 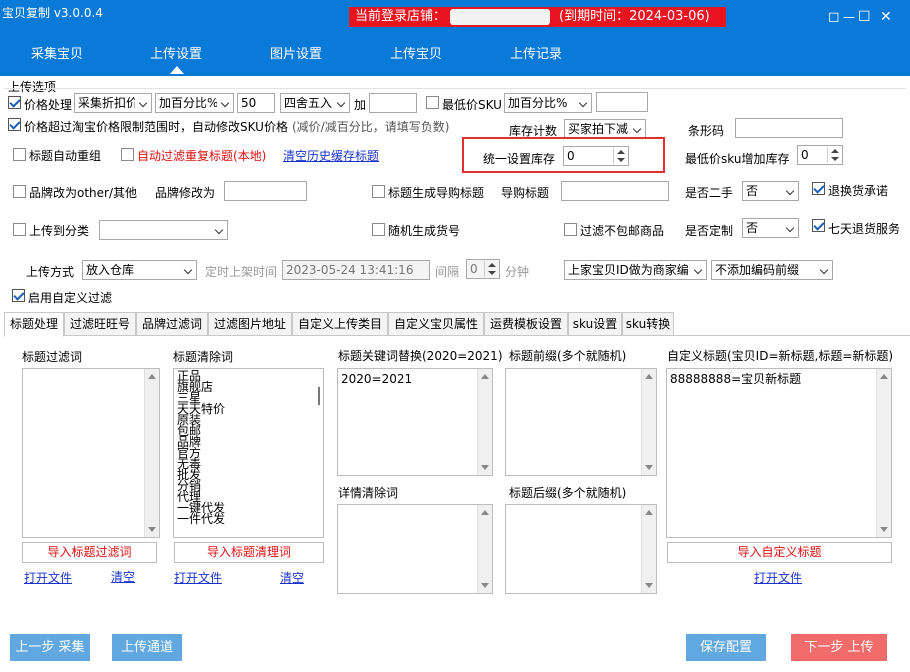 I want to click on prefix-textarea, so click(x=581, y=422).